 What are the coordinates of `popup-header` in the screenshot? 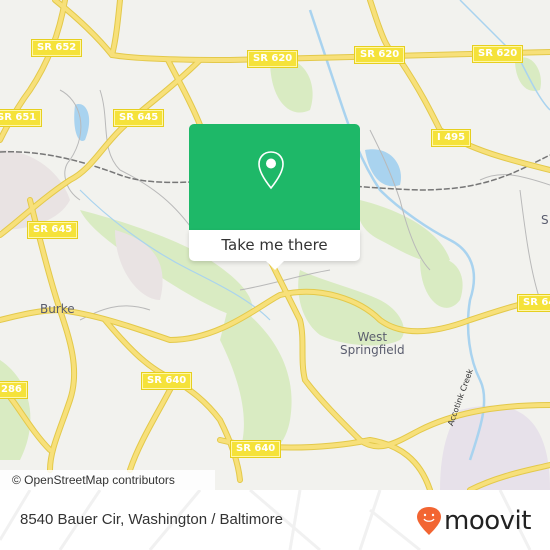 It's located at (274, 177).